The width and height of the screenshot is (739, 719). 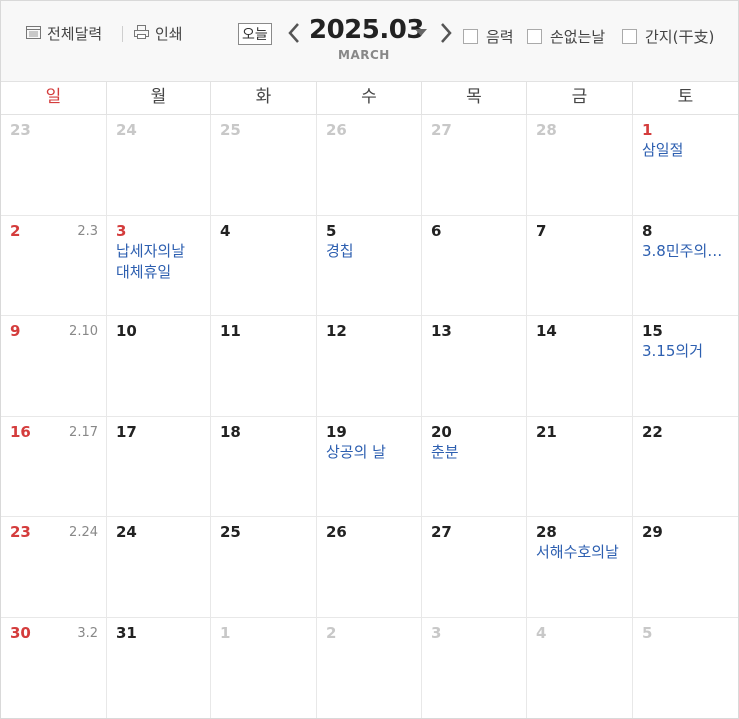 I want to click on full-calendar-button: 전체달력, so click(x=64, y=33).